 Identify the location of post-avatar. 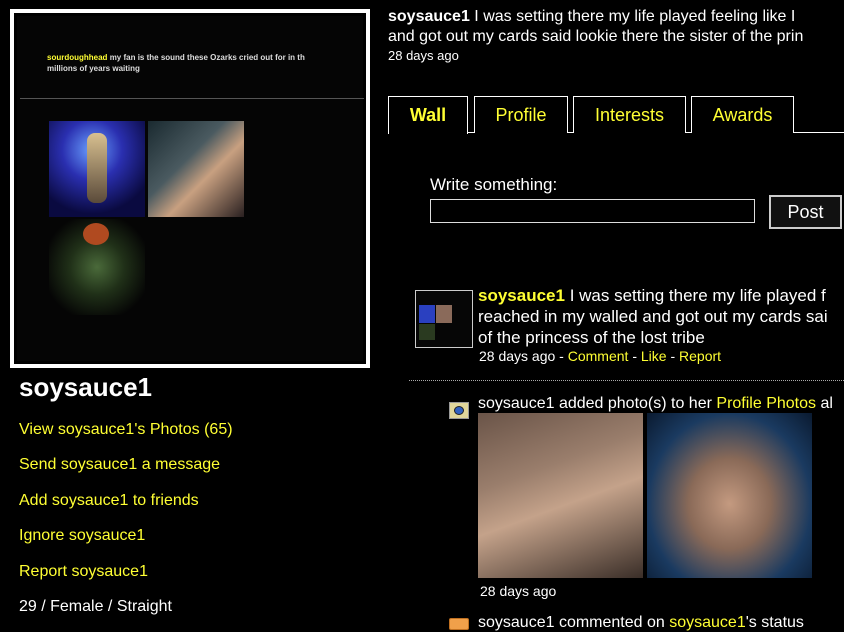
(444, 319).